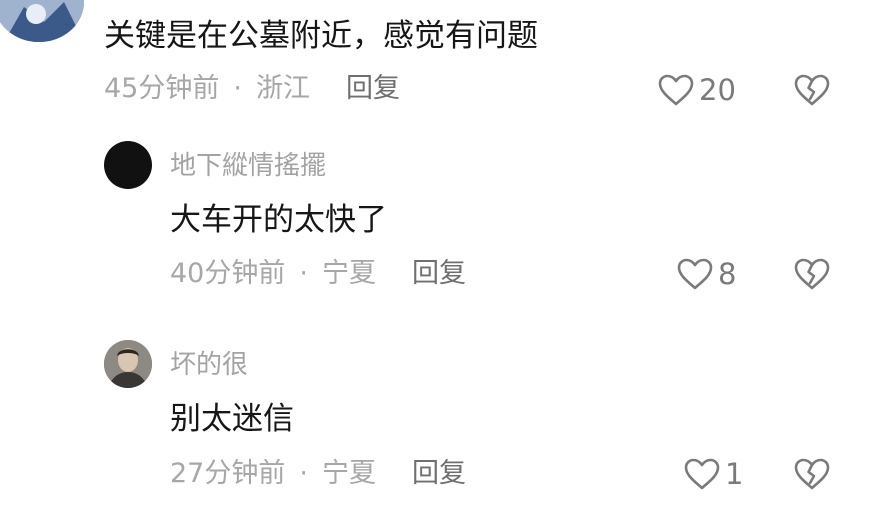 This screenshot has width=878, height=523. Describe the element at coordinates (162, 88) in the screenshot. I see `comment-time: 45分钟前` at that location.